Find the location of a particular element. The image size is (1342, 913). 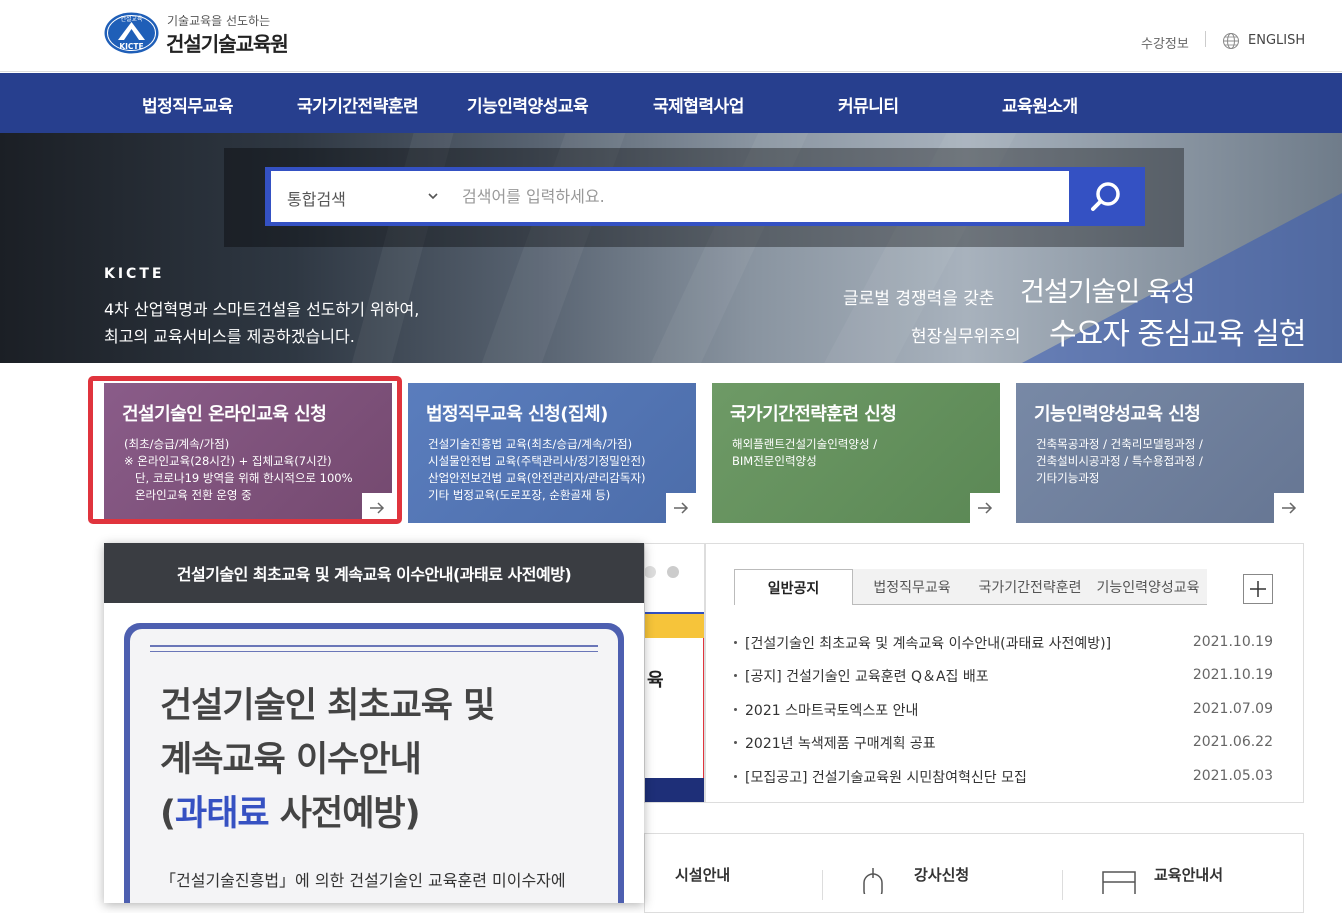

notice-item: [모집공고] 건설기술교육원 시민참여혁신단 모집 2021.05.03 is located at coordinates (1005, 777).